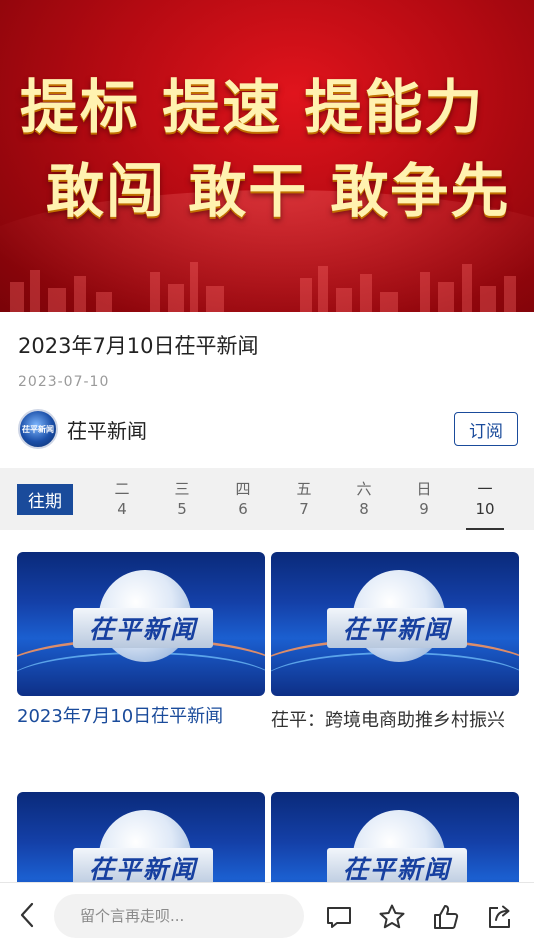  Describe the element at coordinates (122, 489) in the screenshot. I see `day-weekday: 二` at that location.